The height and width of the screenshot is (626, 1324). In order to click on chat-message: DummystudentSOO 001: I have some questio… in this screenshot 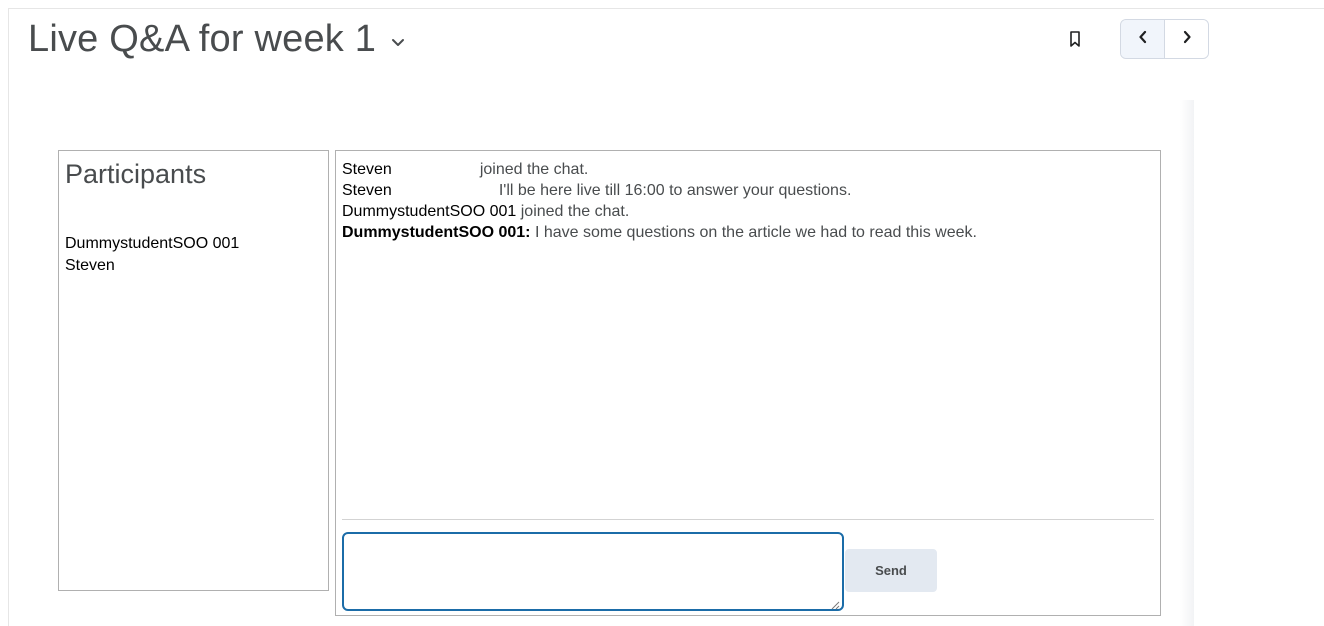, I will do `click(748, 232)`.